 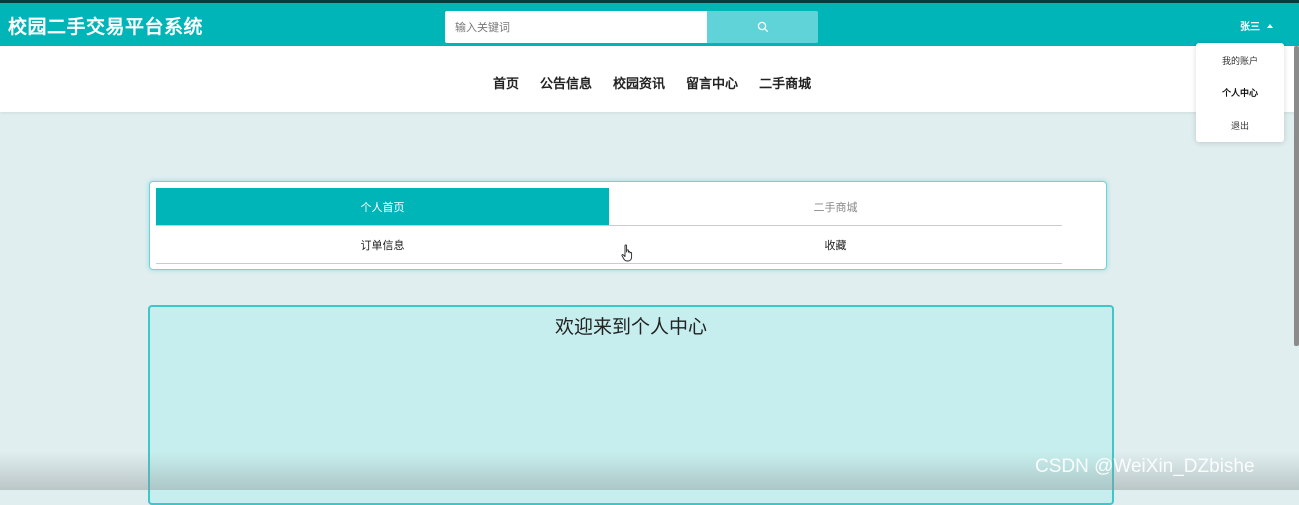 I want to click on search-icon, so click(x=762, y=27).